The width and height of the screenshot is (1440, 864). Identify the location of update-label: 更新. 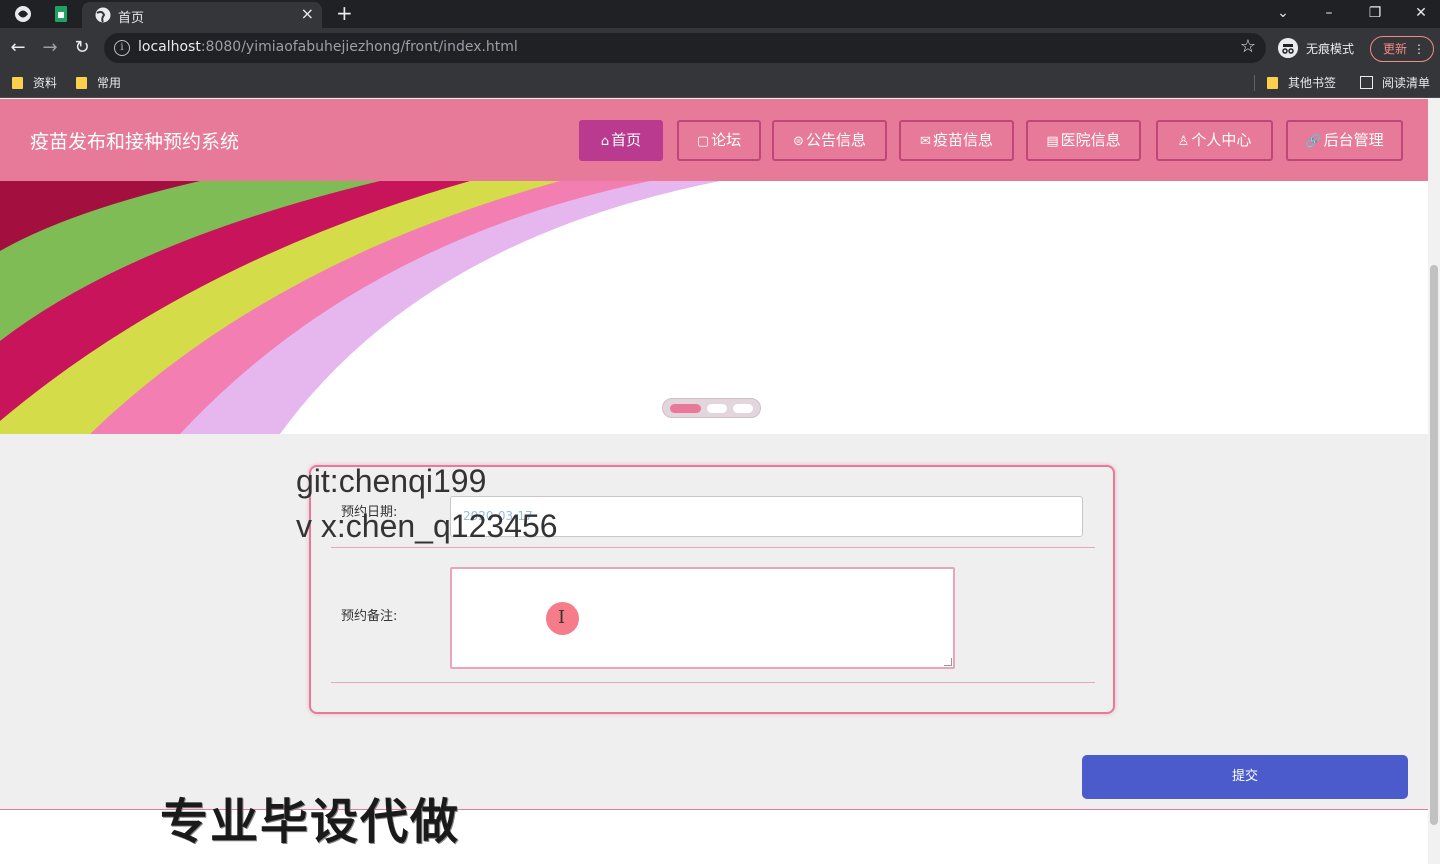
(1395, 49).